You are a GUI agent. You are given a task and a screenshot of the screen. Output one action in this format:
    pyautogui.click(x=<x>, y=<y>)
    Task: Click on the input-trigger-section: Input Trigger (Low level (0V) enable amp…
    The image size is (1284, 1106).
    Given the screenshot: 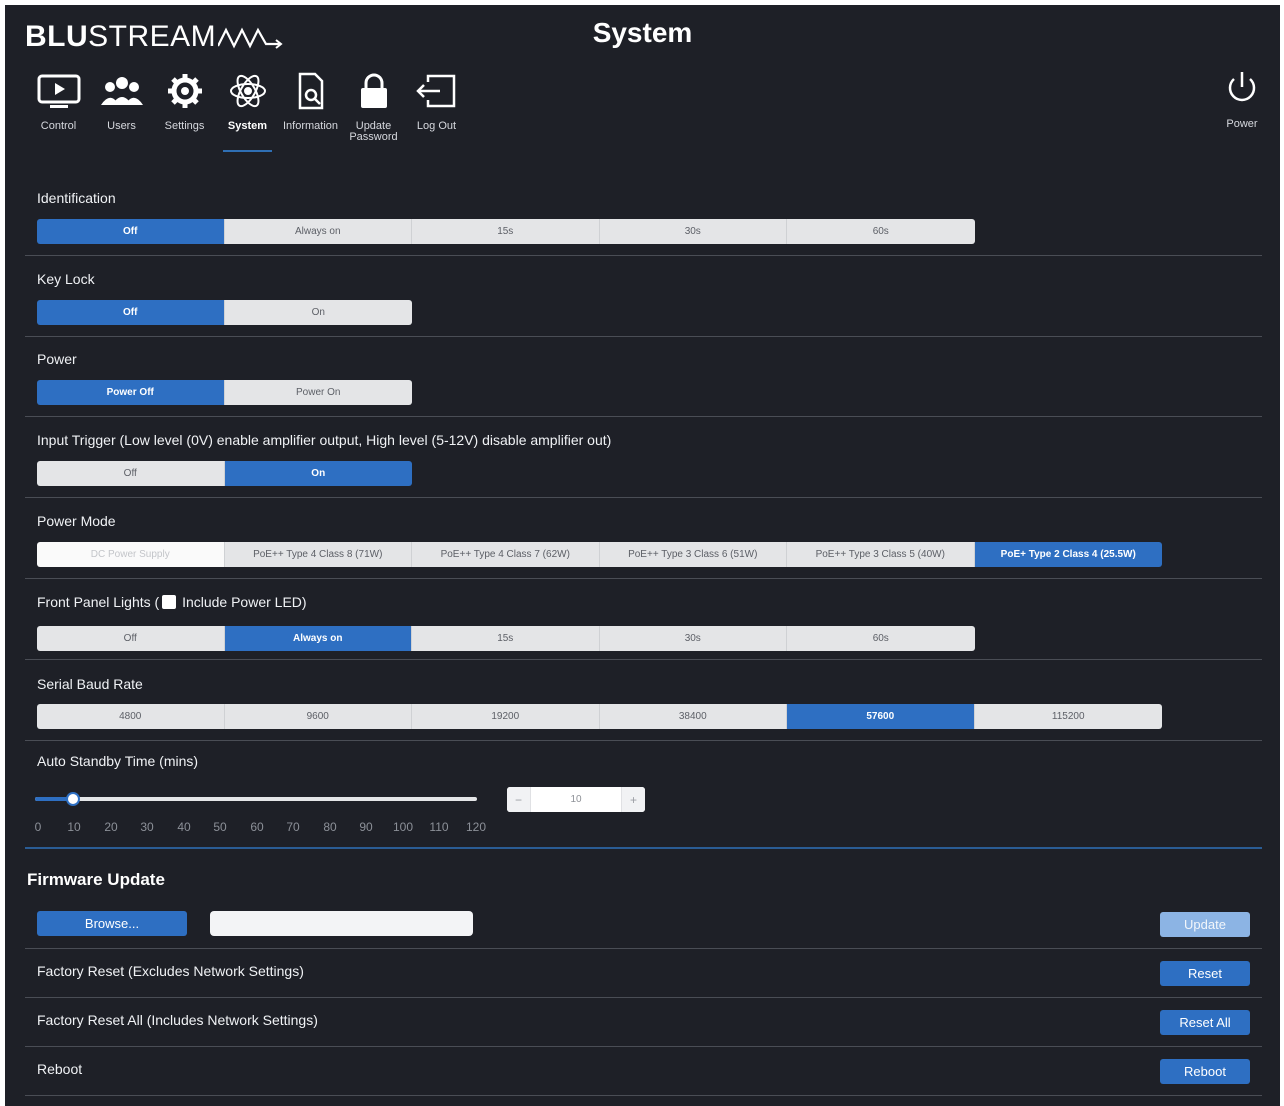 What is the action you would take?
    pyautogui.click(x=643, y=457)
    